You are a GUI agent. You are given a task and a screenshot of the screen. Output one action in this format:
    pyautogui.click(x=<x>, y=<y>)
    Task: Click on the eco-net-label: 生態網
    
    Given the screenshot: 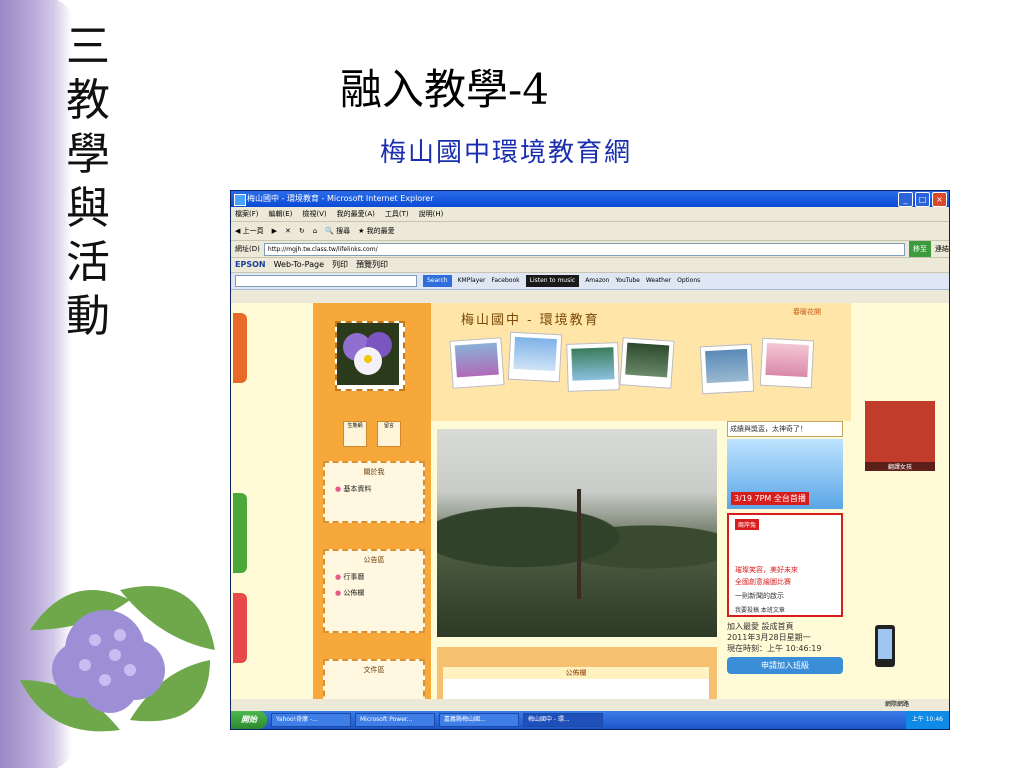 What is the action you would take?
    pyautogui.click(x=355, y=426)
    